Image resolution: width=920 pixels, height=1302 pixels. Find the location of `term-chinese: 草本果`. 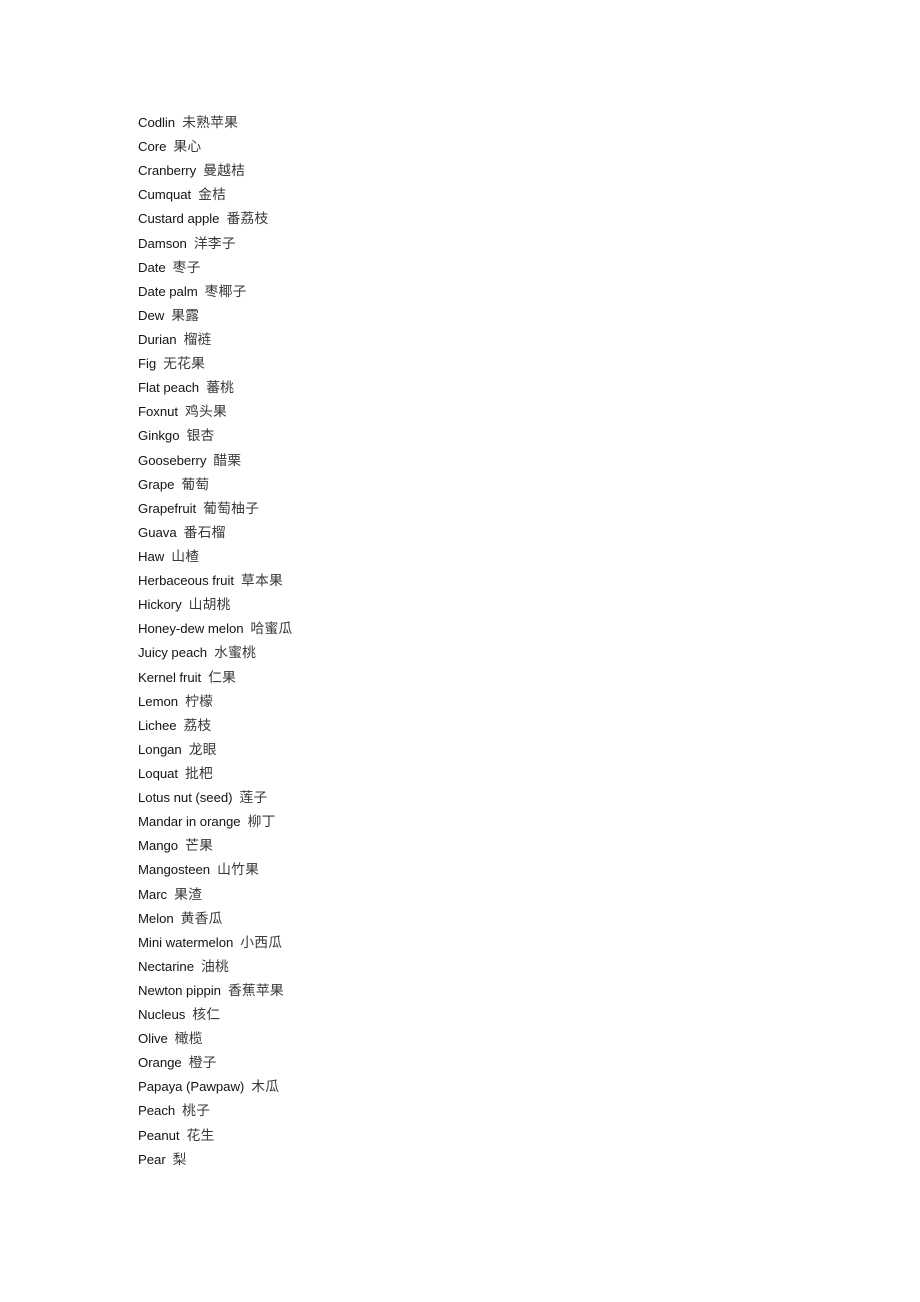

term-chinese: 草本果 is located at coordinates (261, 581).